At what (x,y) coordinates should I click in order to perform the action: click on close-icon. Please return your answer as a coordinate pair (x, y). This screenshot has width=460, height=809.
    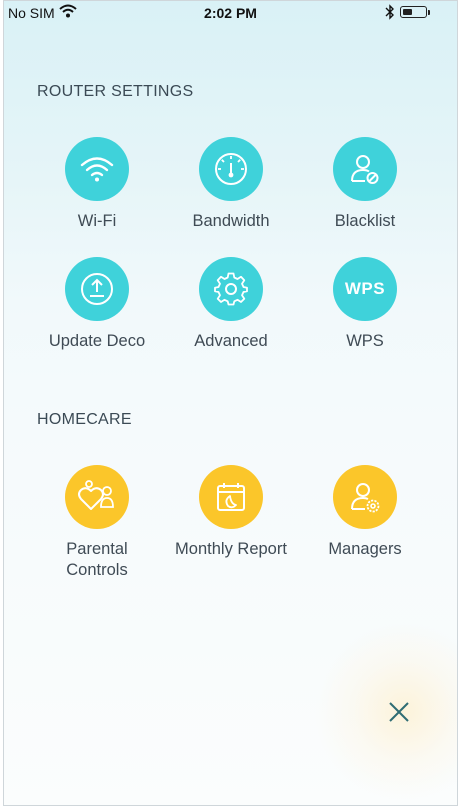
    Looking at the image, I should click on (399, 712).